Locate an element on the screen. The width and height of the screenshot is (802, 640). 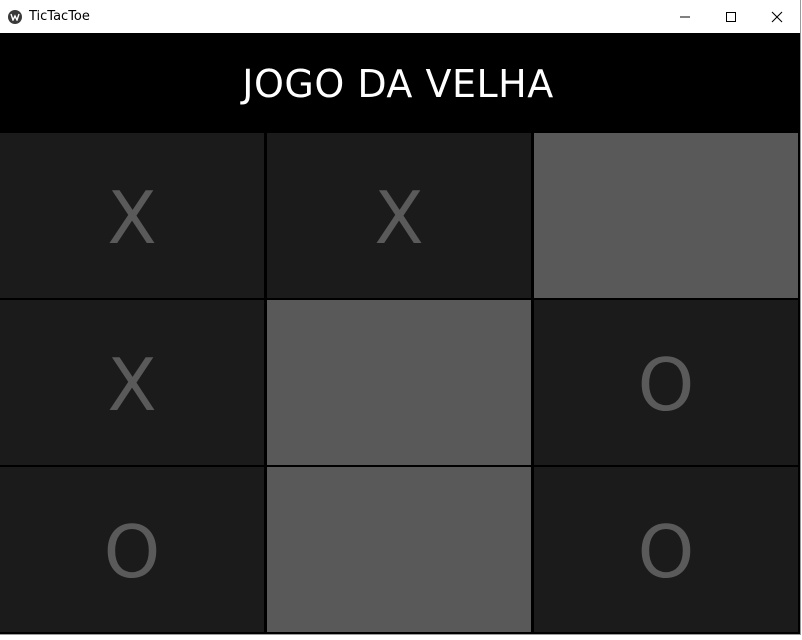
close-button is located at coordinates (777, 16).